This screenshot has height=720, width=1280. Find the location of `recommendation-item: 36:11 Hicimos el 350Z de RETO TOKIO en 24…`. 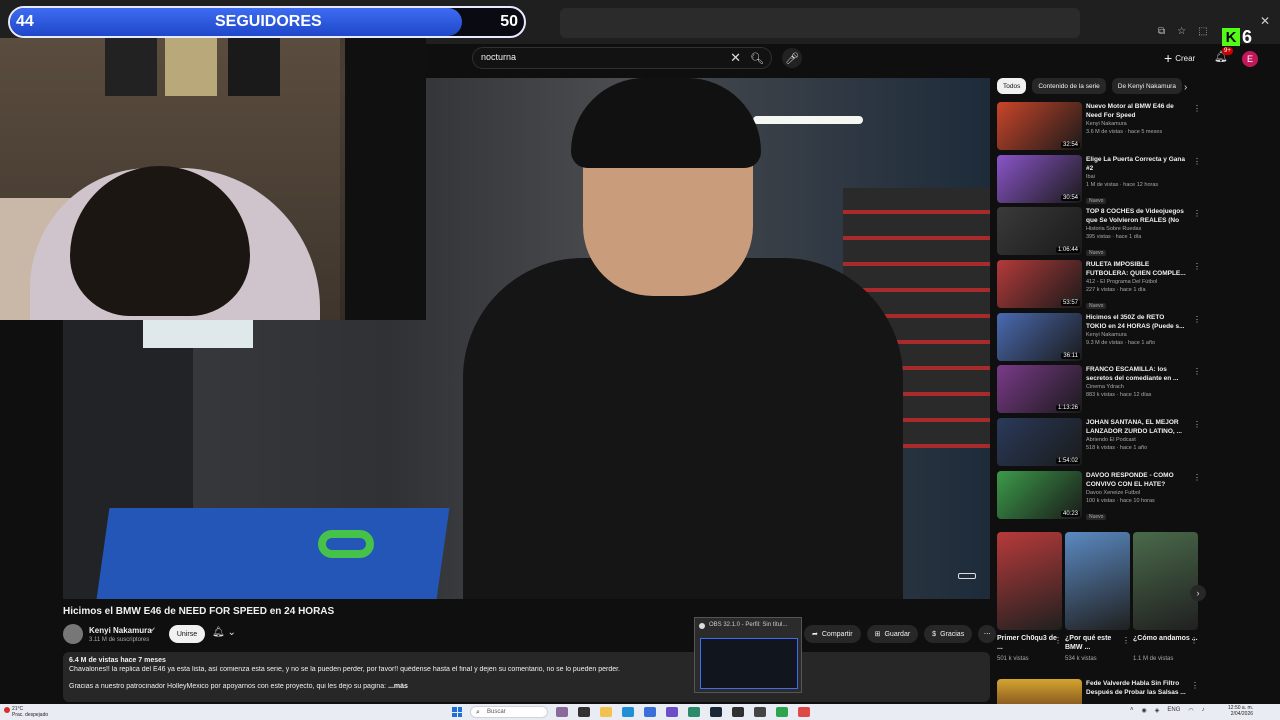

recommendation-item: 36:11 Hicimos el 350Z de RETO TOKIO en 24… is located at coordinates (1099, 338).